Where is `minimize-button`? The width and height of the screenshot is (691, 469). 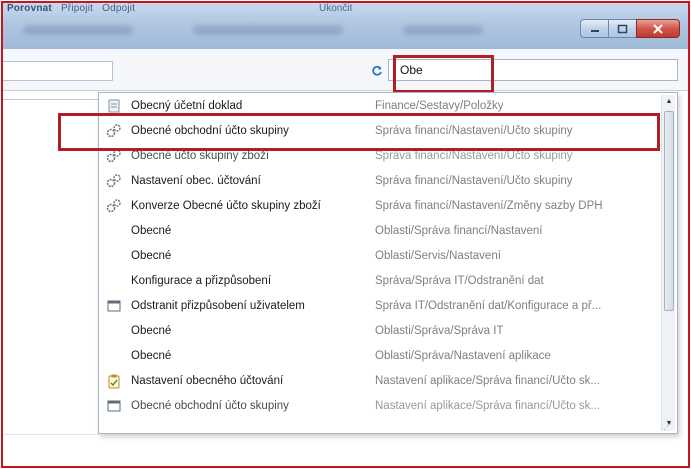
minimize-button is located at coordinates (594, 28).